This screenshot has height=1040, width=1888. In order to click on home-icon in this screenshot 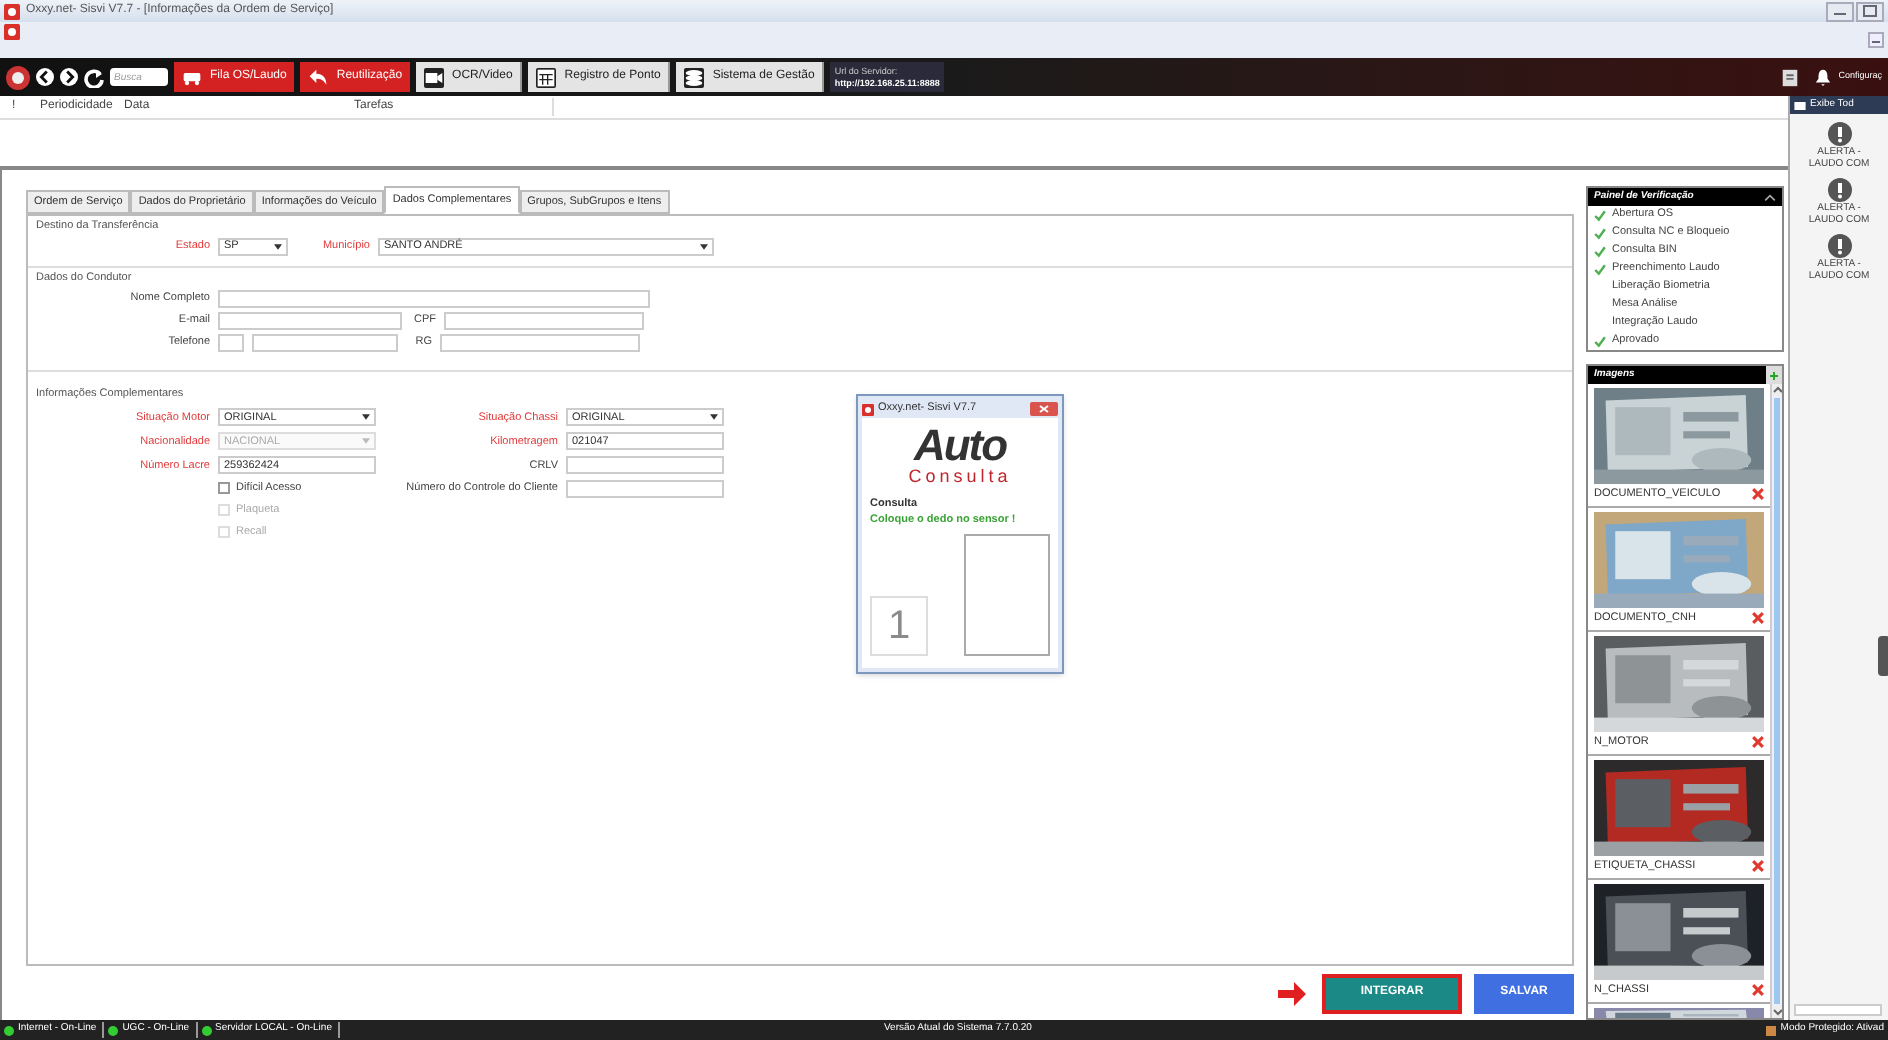, I will do `click(18, 77)`.